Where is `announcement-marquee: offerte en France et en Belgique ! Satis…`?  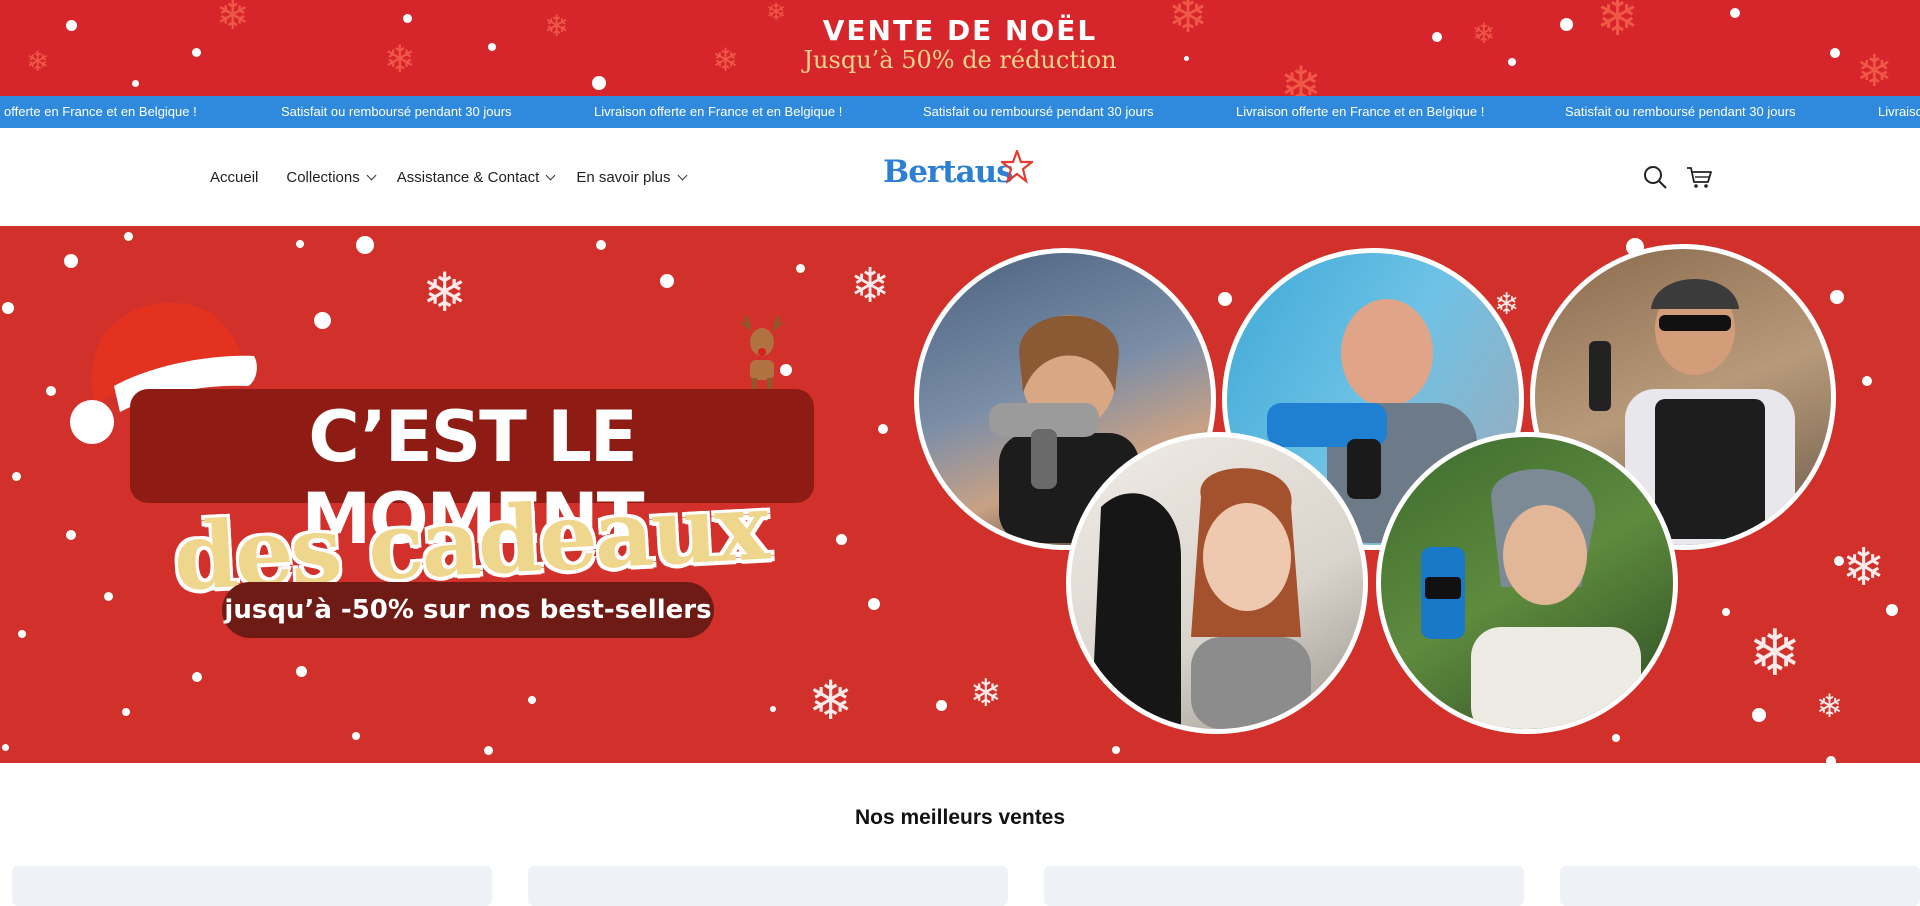 announcement-marquee: offerte en France et en Belgique ! Satis… is located at coordinates (960, 112).